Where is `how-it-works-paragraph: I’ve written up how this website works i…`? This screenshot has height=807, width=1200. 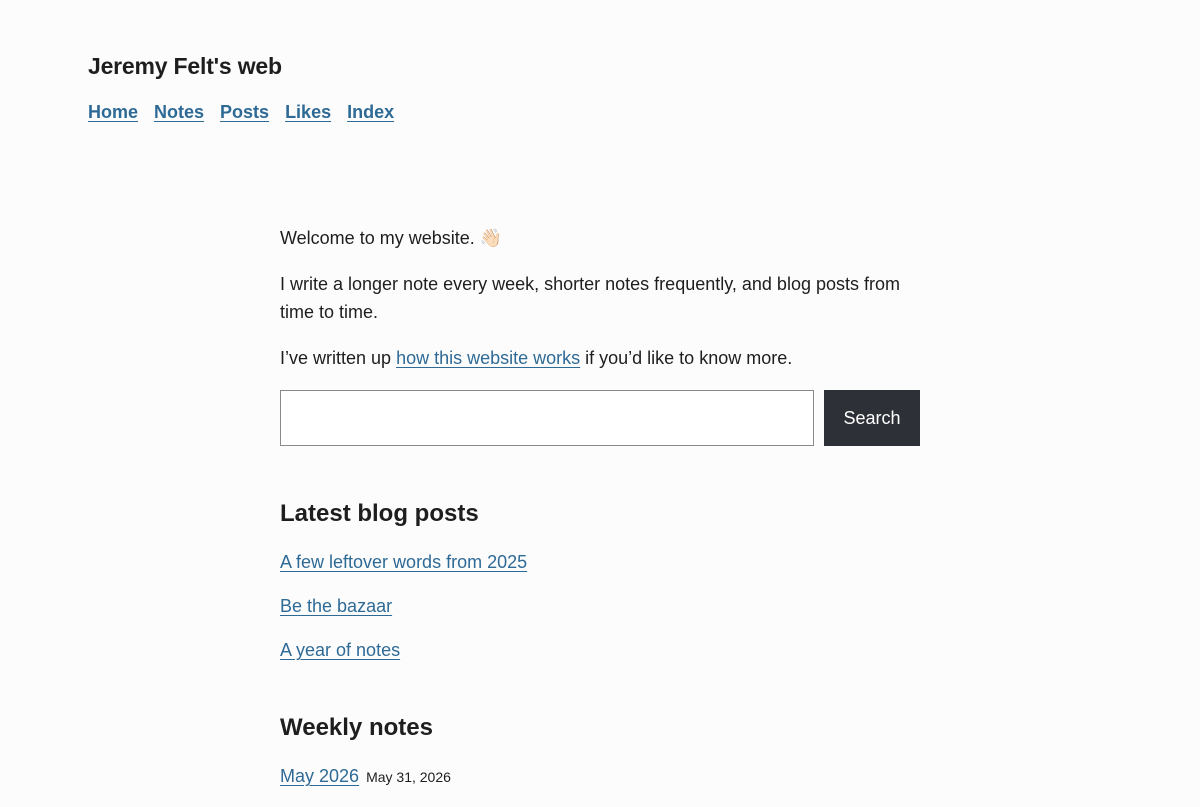
how-it-works-paragraph: I’ve written up how this website works i… is located at coordinates (600, 358).